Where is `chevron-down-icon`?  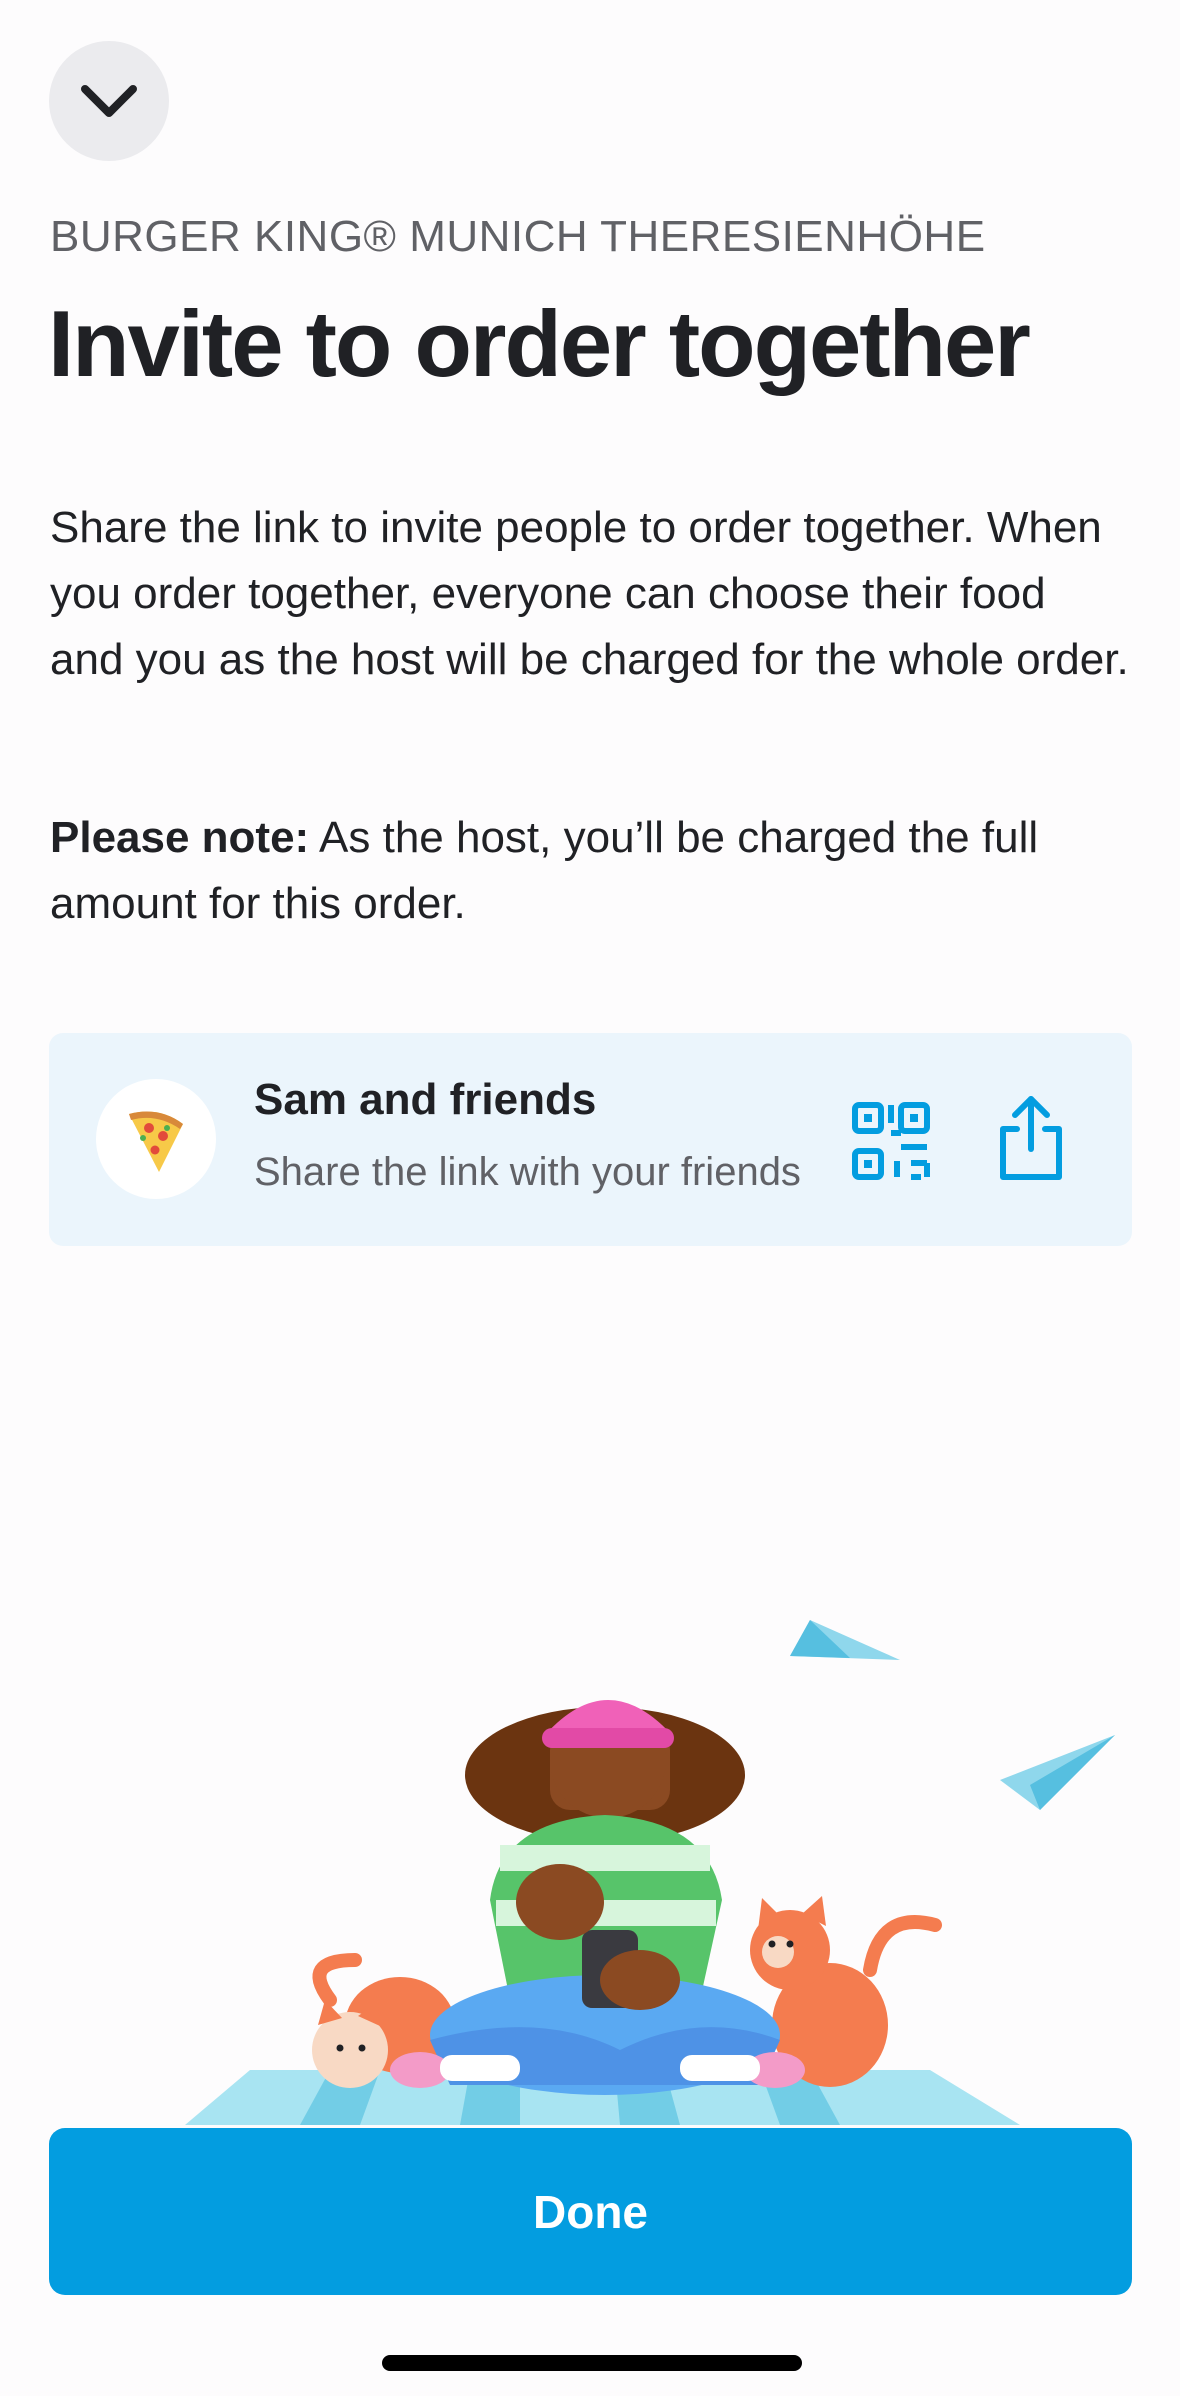 chevron-down-icon is located at coordinates (109, 101).